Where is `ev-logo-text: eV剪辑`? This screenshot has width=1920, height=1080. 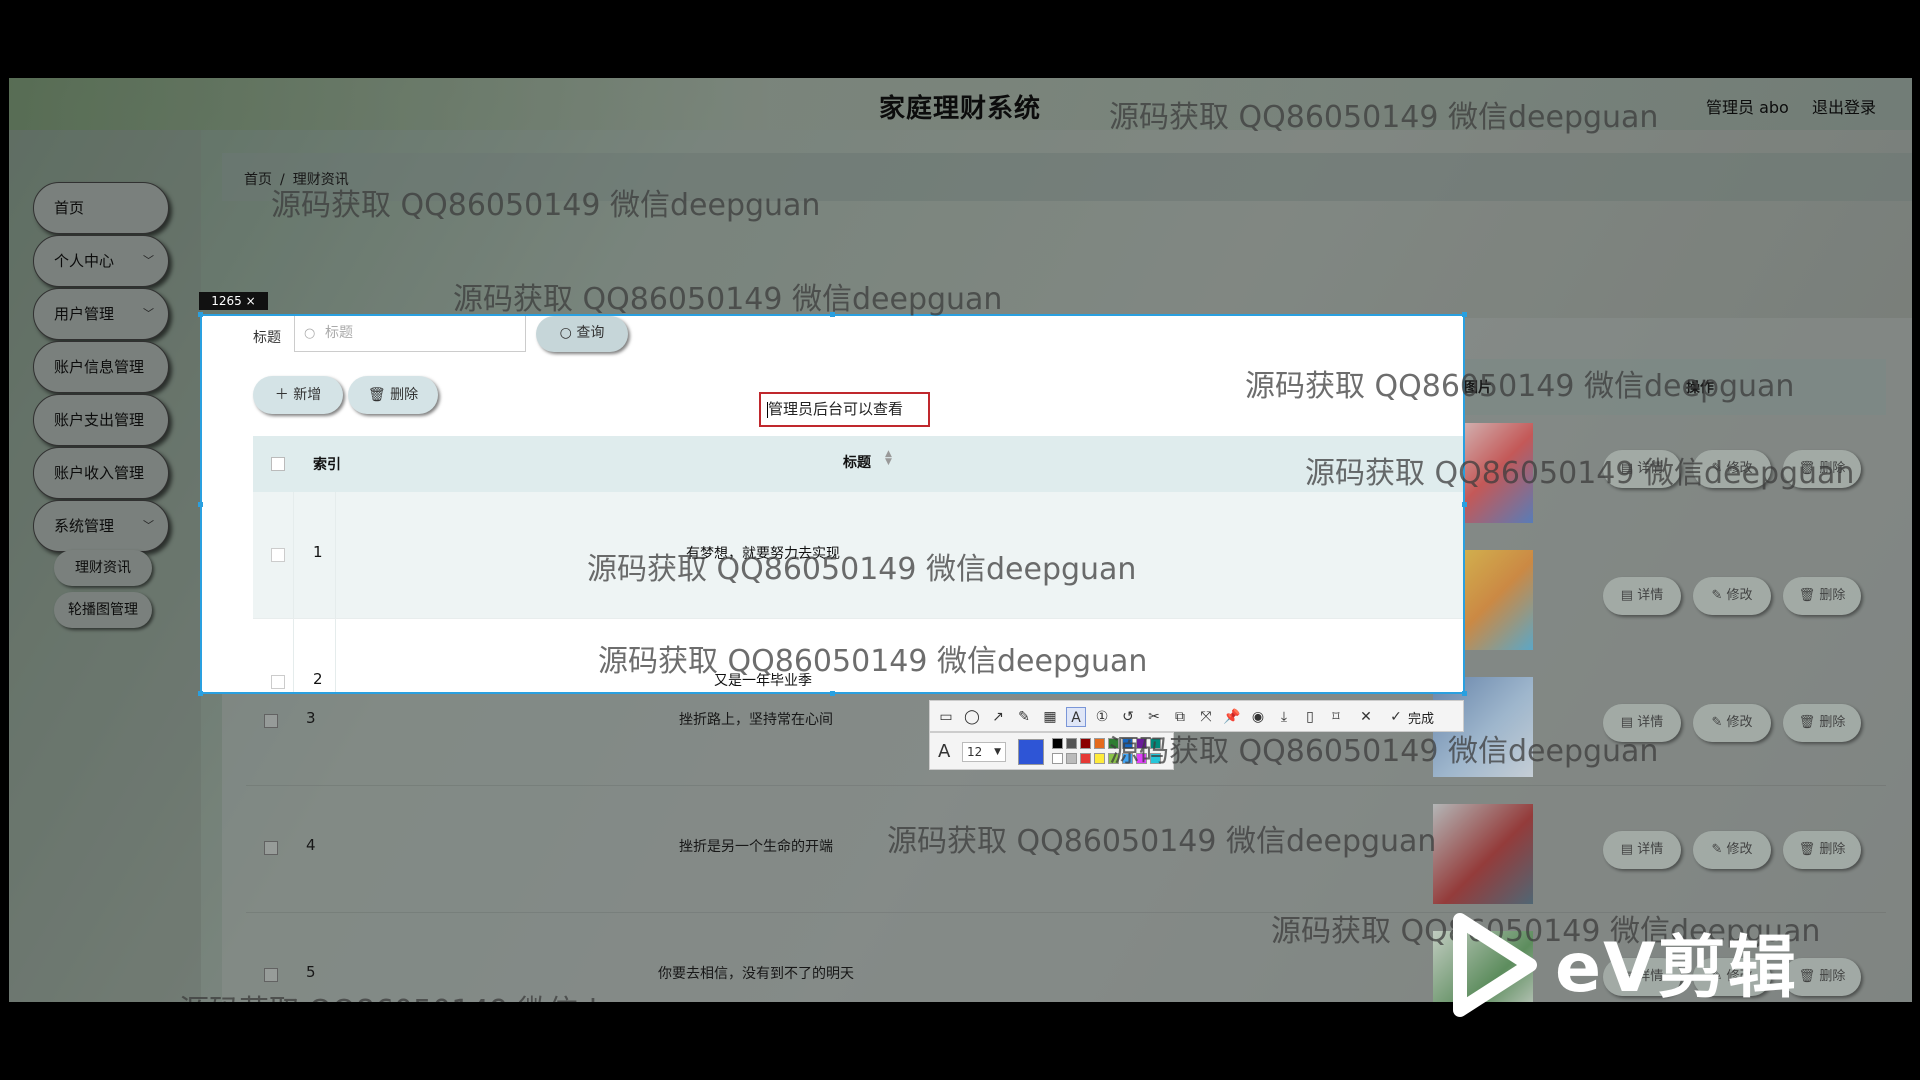 ev-logo-text: eV剪辑 is located at coordinates (1676, 968).